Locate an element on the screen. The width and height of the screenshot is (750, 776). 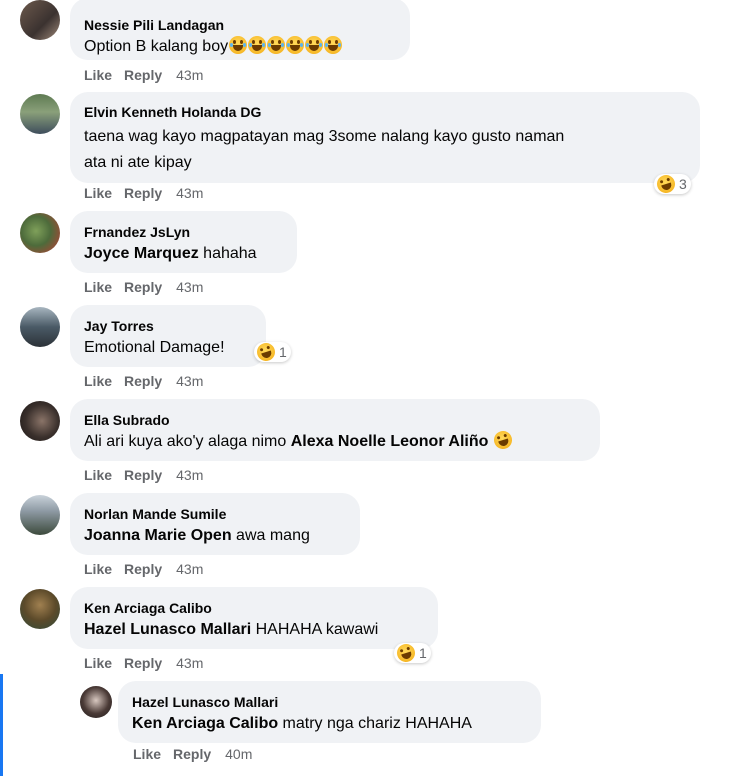
comment-author: Norlan Mande Sumile is located at coordinates (216, 514).